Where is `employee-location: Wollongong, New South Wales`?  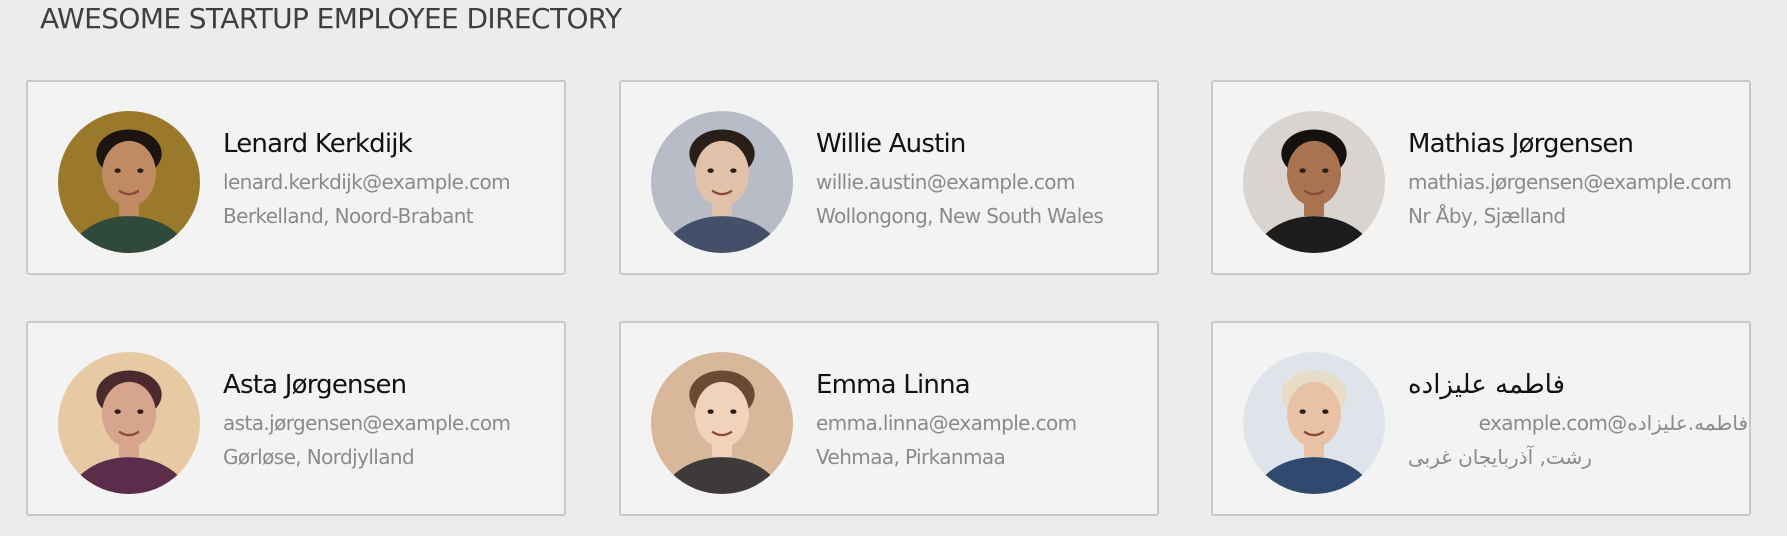
employee-location: Wollongong, New South Wales is located at coordinates (960, 216).